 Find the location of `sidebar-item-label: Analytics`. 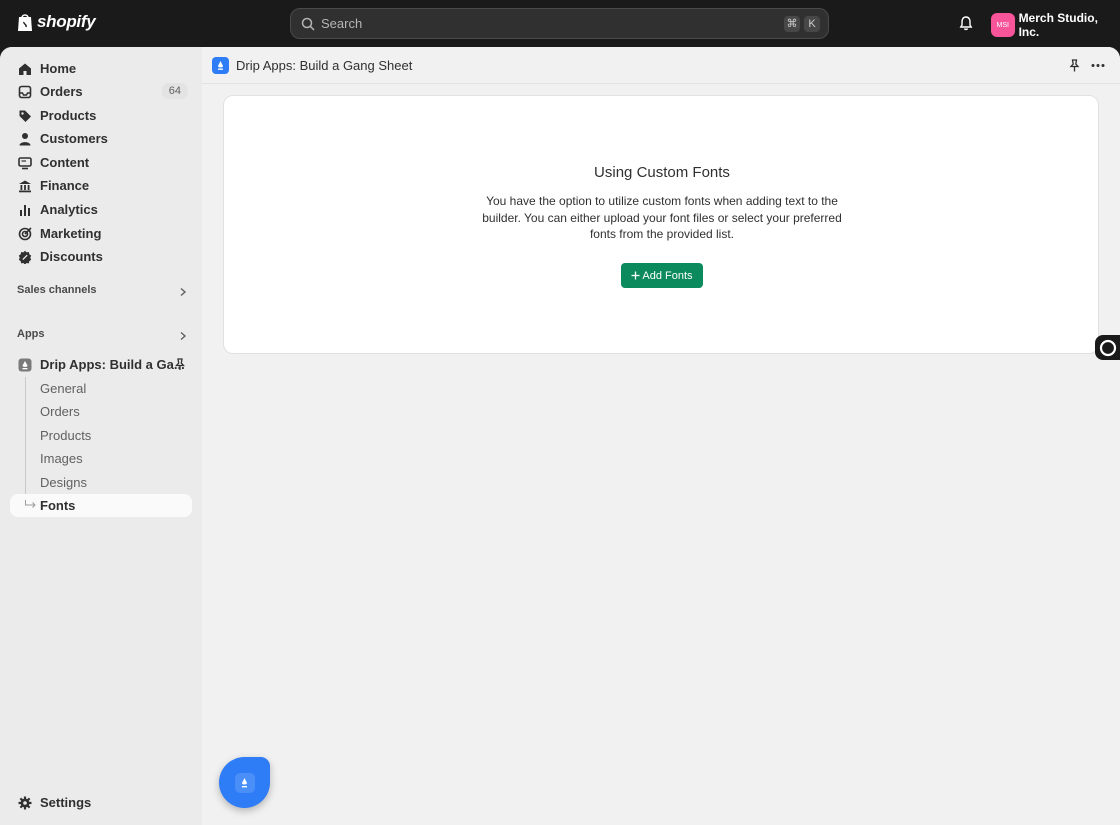

sidebar-item-label: Analytics is located at coordinates (69, 209).